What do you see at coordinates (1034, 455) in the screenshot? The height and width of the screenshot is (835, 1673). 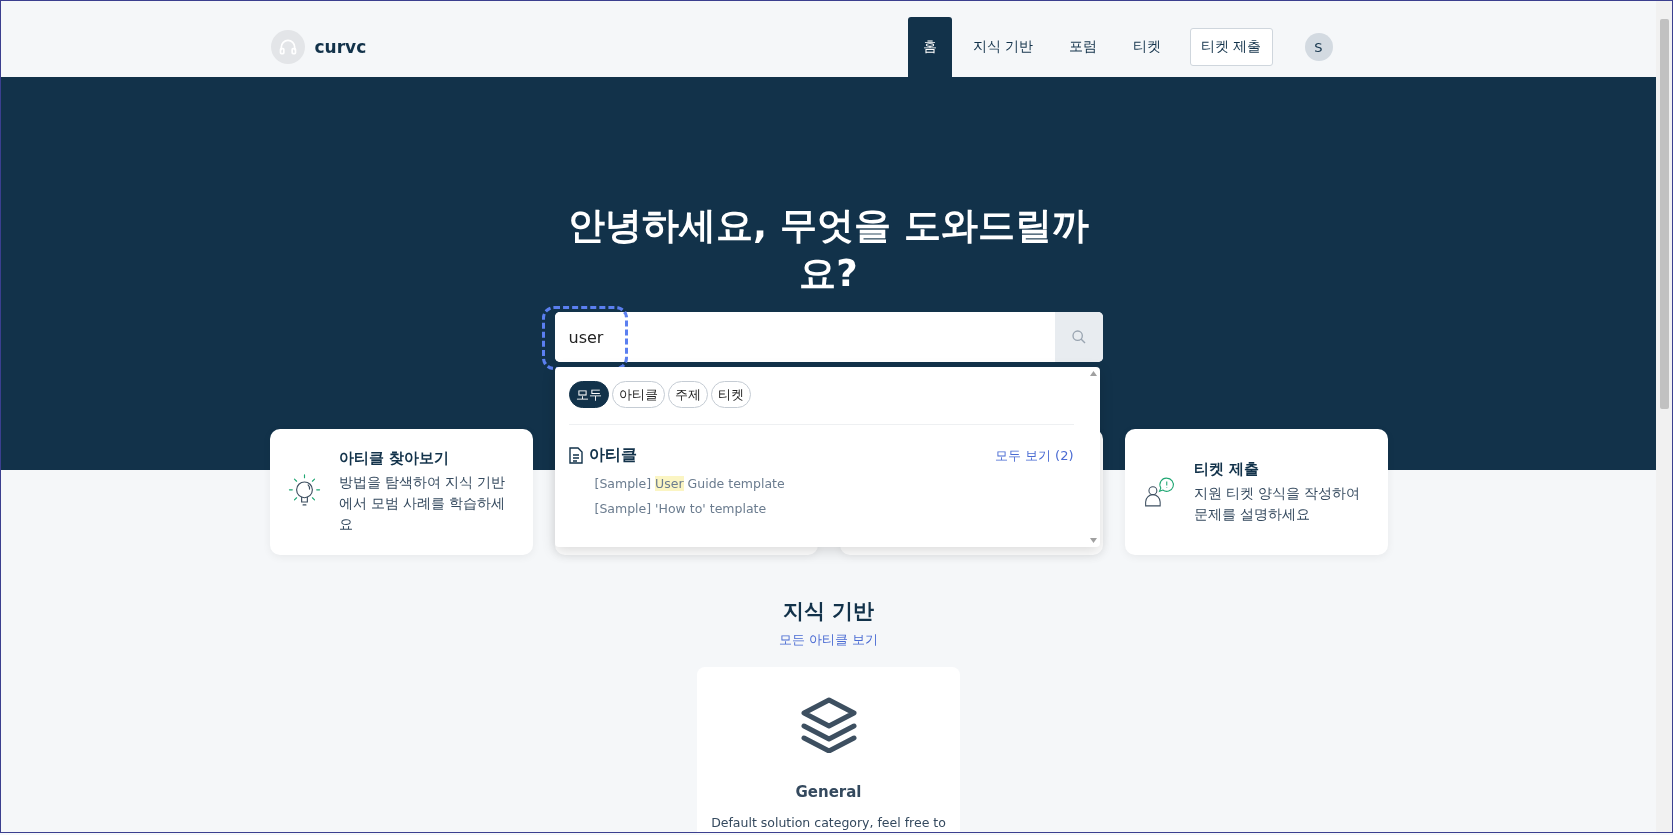 I see `view-all-link: 모두 보기 (2)` at bounding box center [1034, 455].